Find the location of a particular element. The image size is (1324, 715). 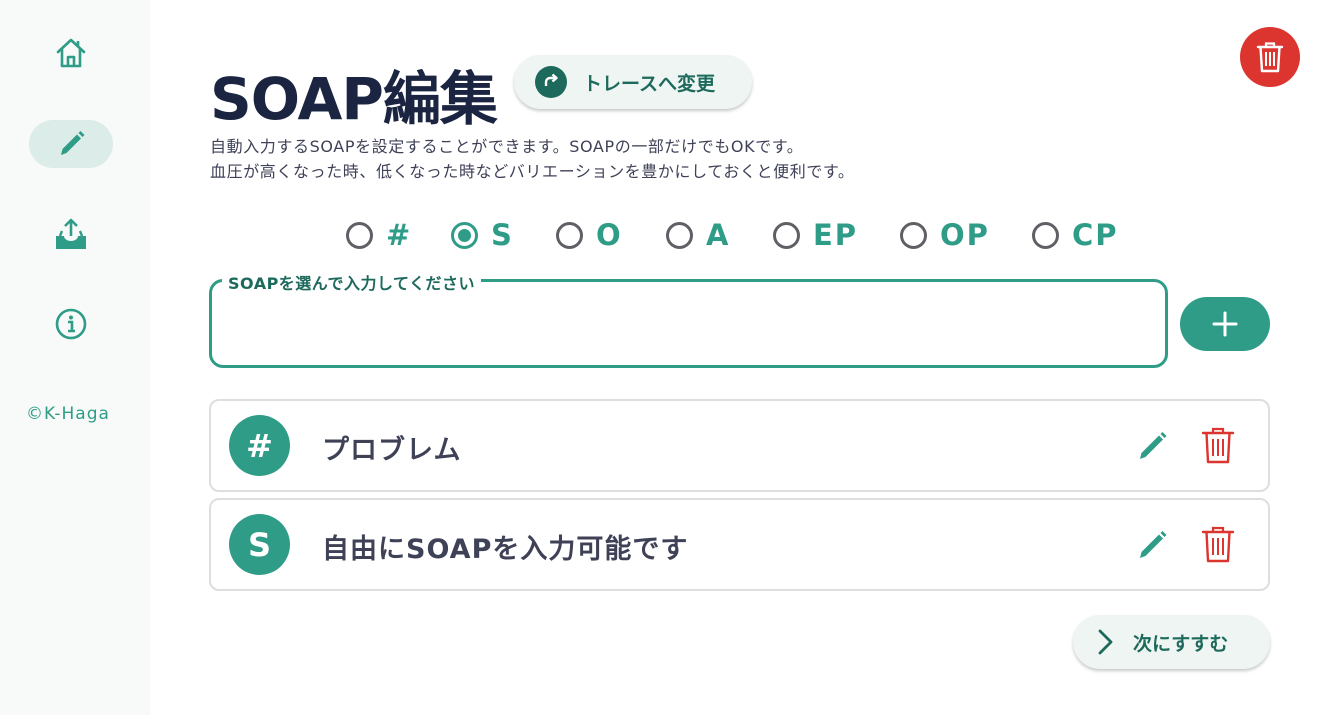

radio-label: # is located at coordinates (399, 235).